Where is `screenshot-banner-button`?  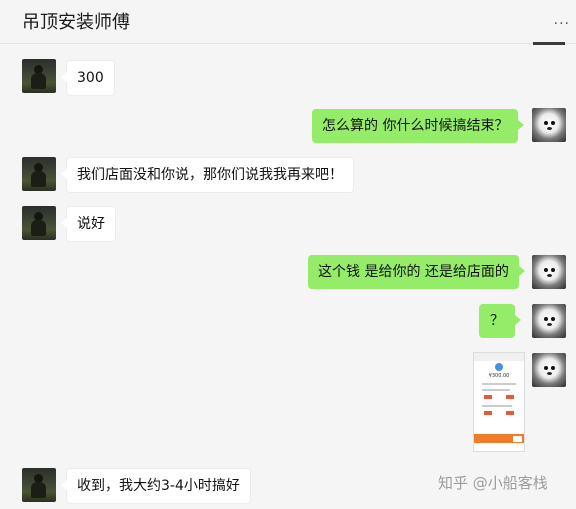
screenshot-banner-button is located at coordinates (517, 439).